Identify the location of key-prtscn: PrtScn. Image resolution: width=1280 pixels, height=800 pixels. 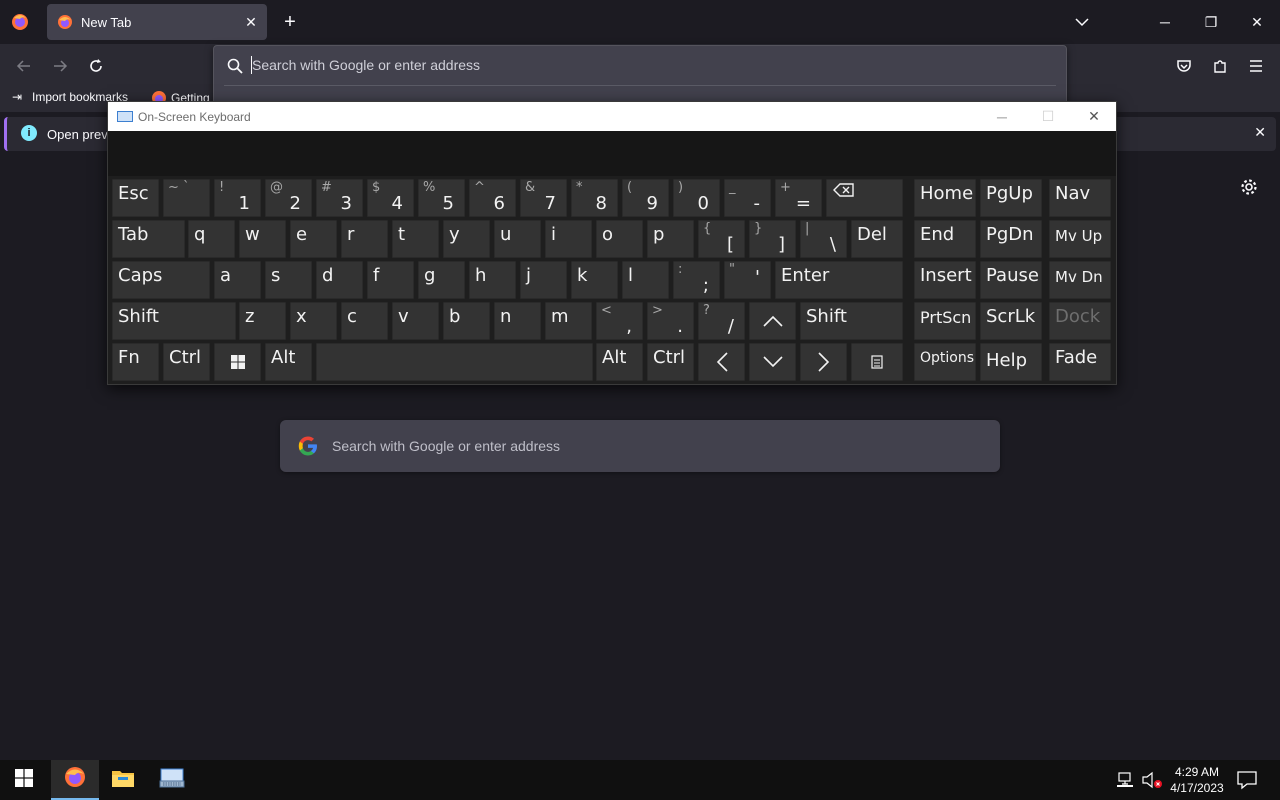
(945, 321).